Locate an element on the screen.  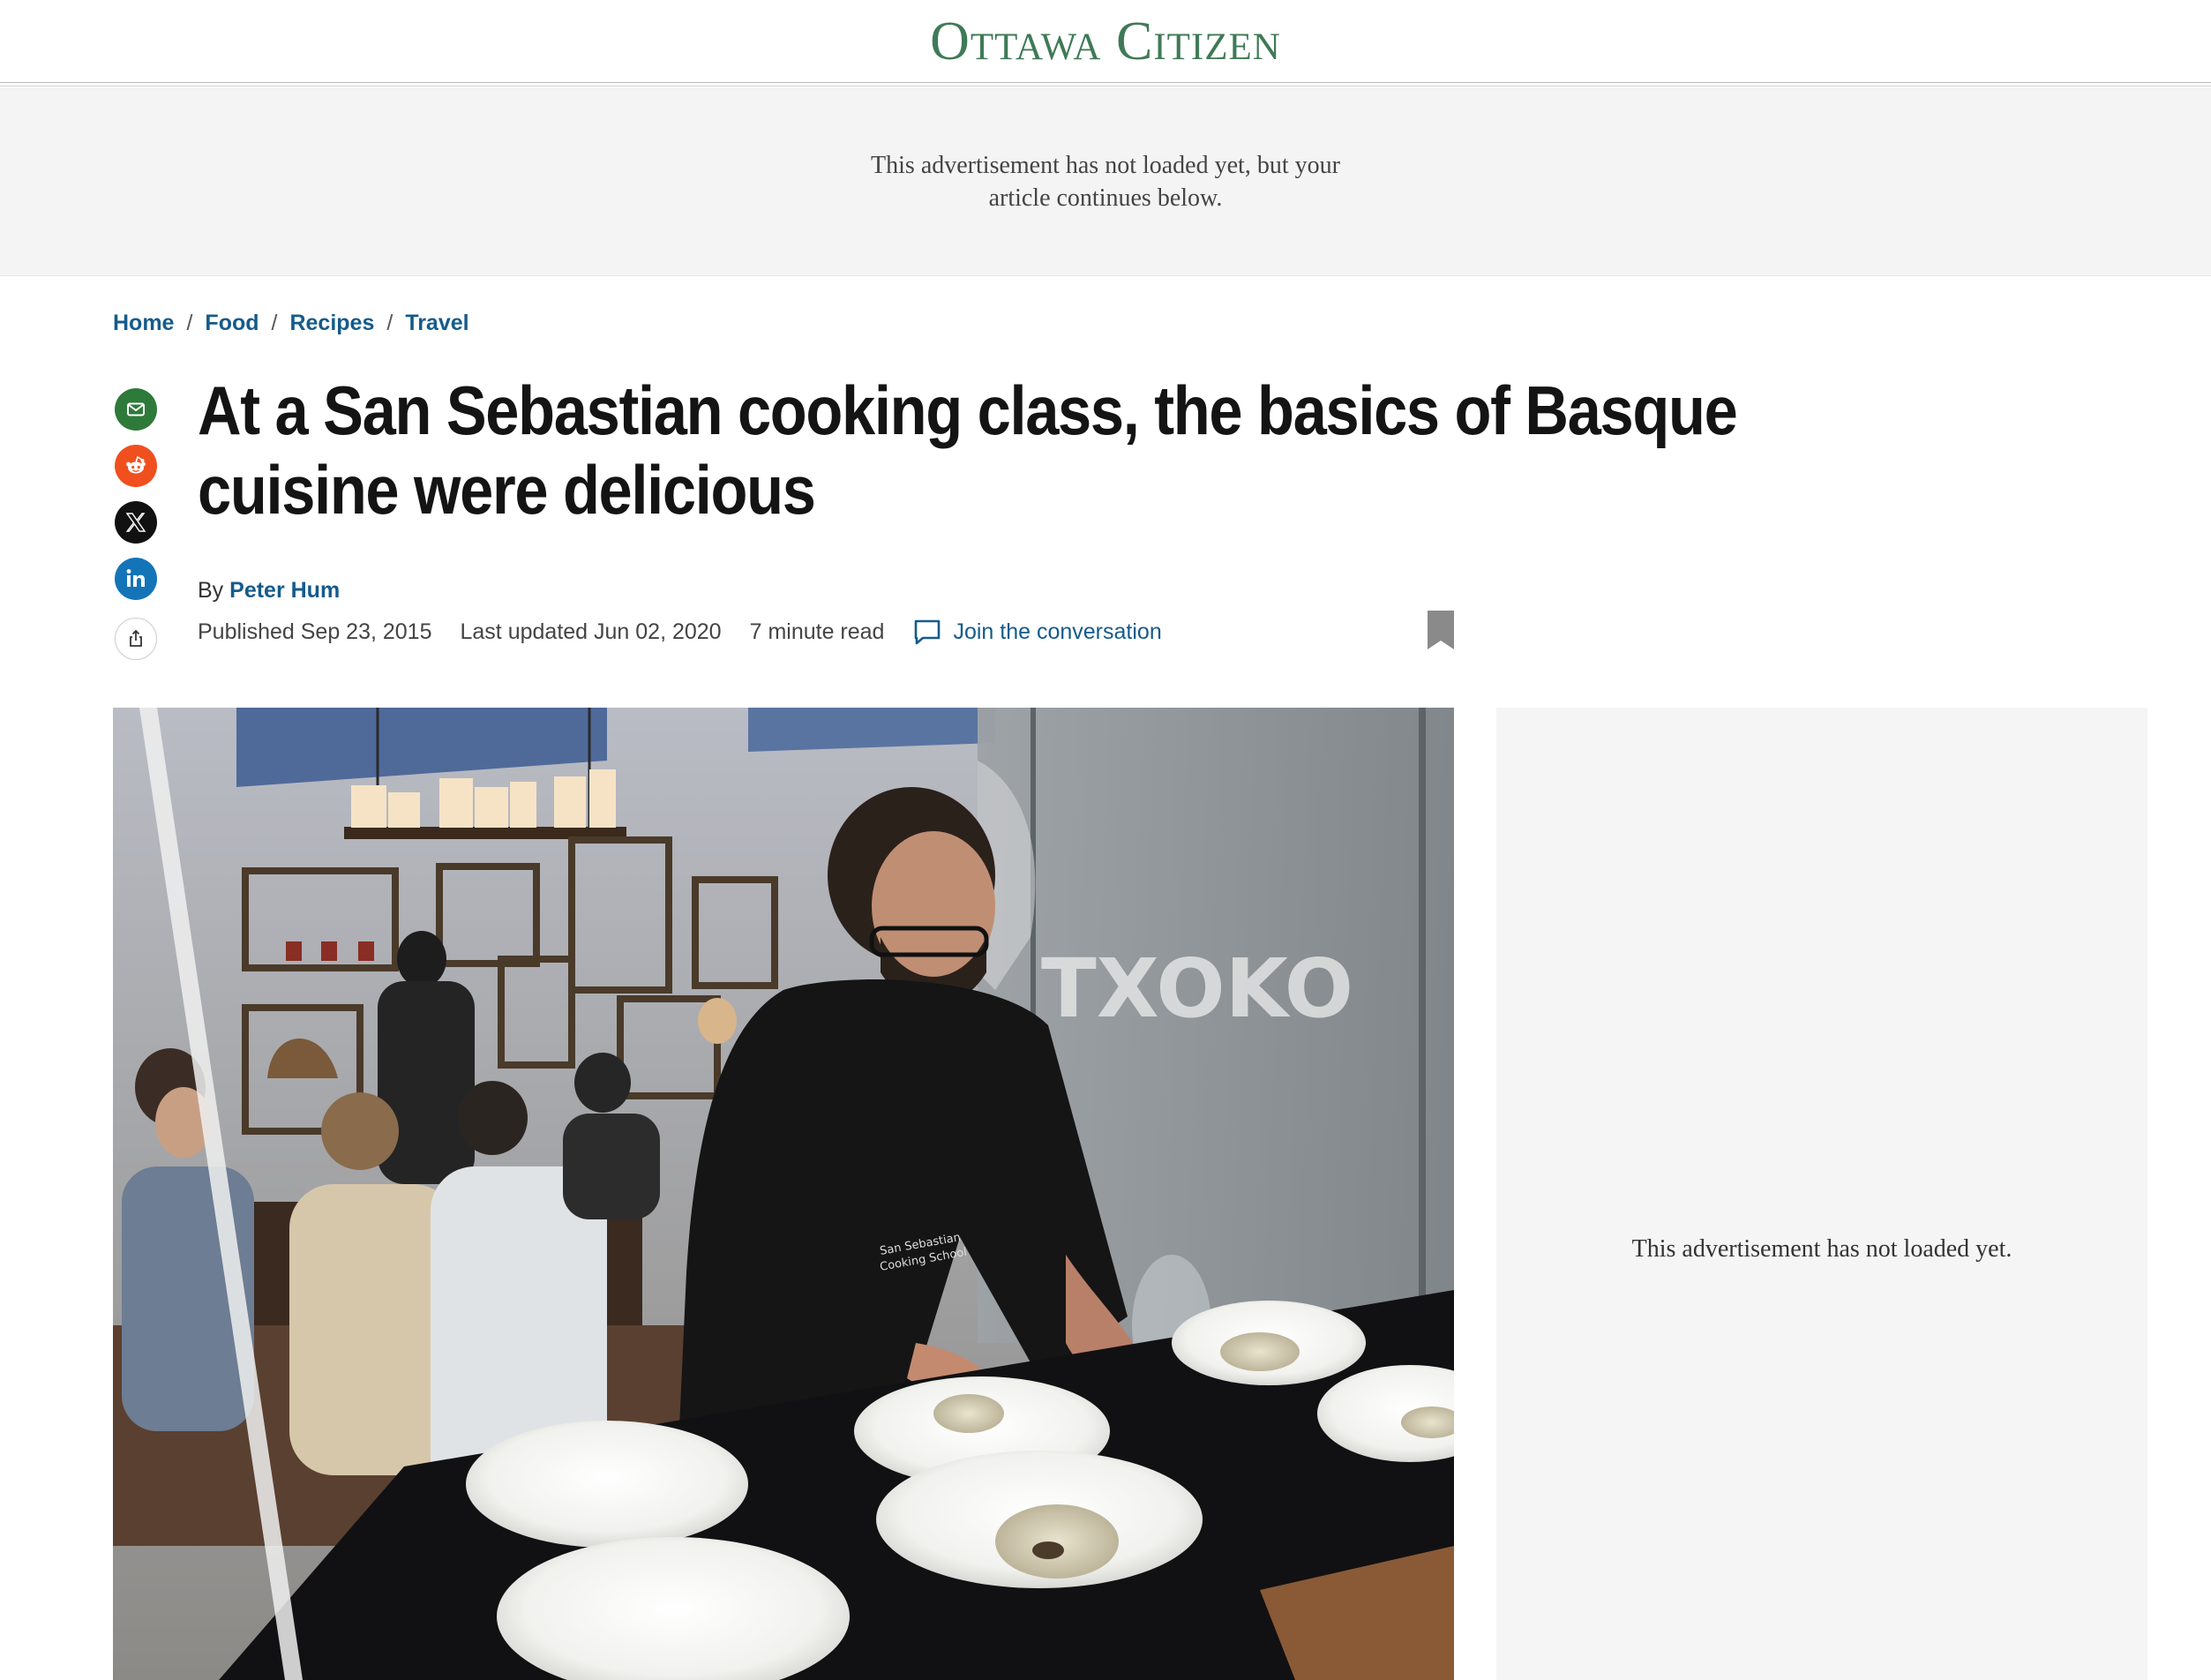
reddit-icon is located at coordinates (136, 464).